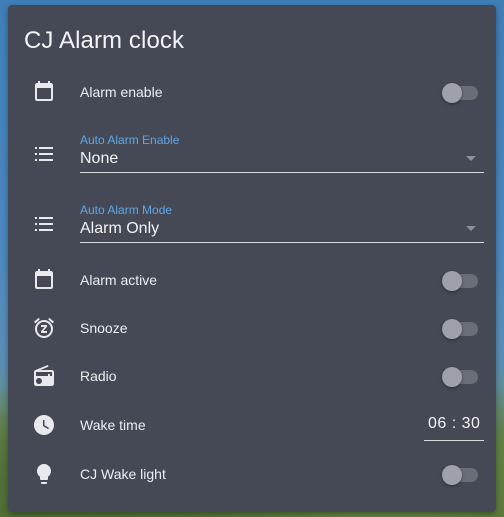 This screenshot has width=504, height=517. Describe the element at coordinates (252, 426) in the screenshot. I see `wake-time-row: Wake time 06 : 30` at that location.